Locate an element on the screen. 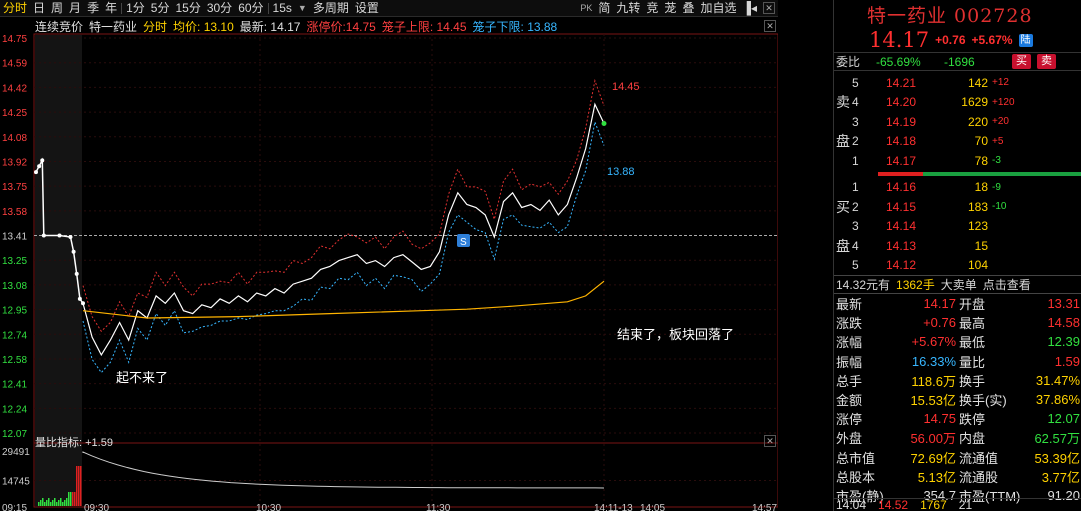 The height and width of the screenshot is (511, 1081). bid-ask-ratio-bar is located at coordinates (957, 174).